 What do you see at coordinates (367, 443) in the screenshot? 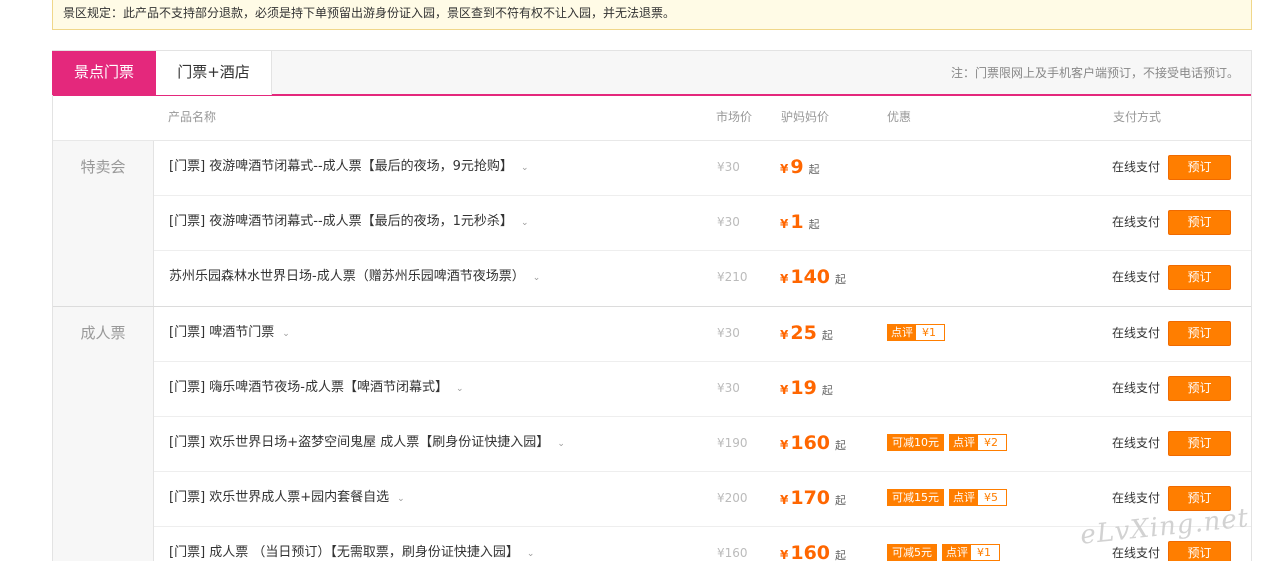
I see `product-name: [门票] 欢乐世界日场+盗梦空间鬼屋 成人票【刷身份证快捷入园】 ⌄` at bounding box center [367, 443].